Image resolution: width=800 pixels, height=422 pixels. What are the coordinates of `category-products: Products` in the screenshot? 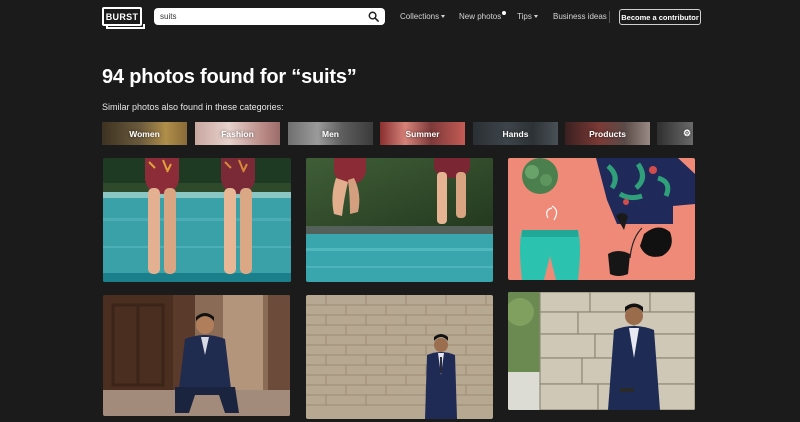 It's located at (607, 133).